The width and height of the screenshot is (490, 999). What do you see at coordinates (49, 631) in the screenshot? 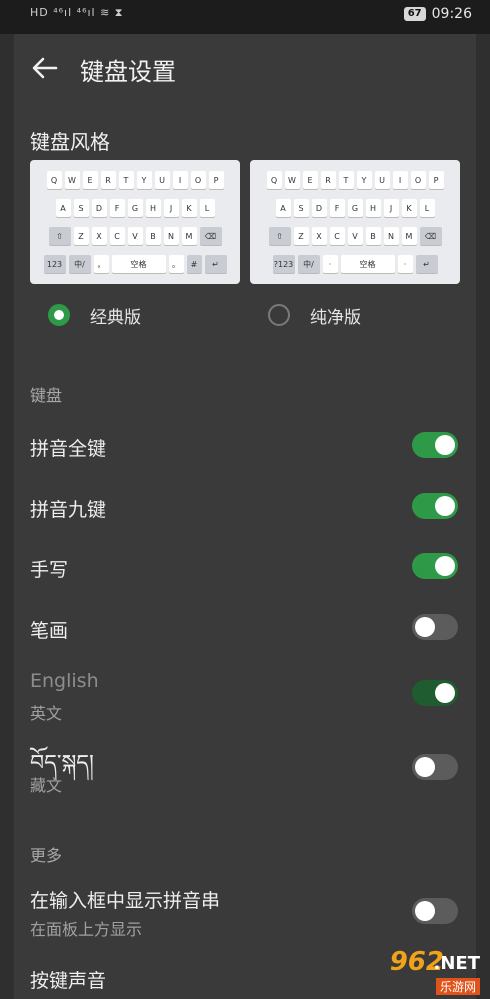
I see `setting-label: 笔画` at bounding box center [49, 631].